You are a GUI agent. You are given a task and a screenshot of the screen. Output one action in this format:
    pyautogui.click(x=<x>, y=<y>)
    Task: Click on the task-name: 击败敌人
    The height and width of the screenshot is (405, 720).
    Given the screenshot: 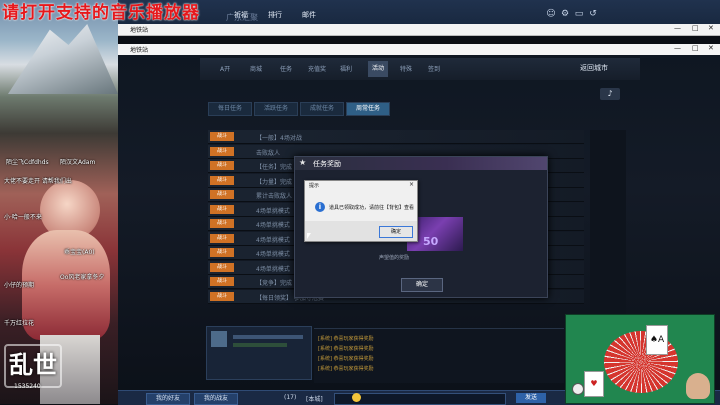 What is the action you would take?
    pyautogui.click(x=268, y=153)
    